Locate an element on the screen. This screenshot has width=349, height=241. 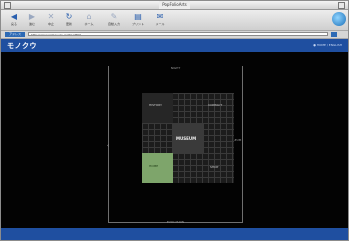
print-button: ▤ プリント is located at coordinates (138, 20).